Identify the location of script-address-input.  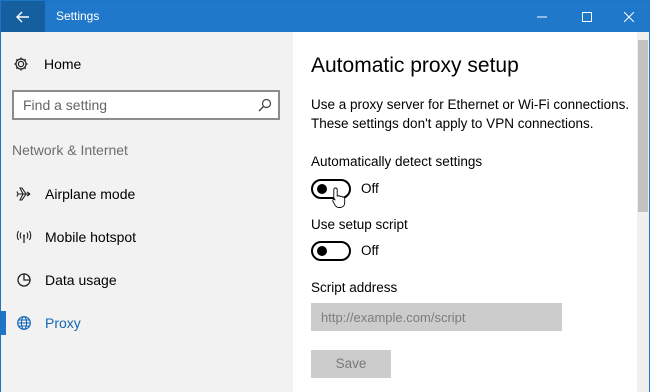
(436, 317).